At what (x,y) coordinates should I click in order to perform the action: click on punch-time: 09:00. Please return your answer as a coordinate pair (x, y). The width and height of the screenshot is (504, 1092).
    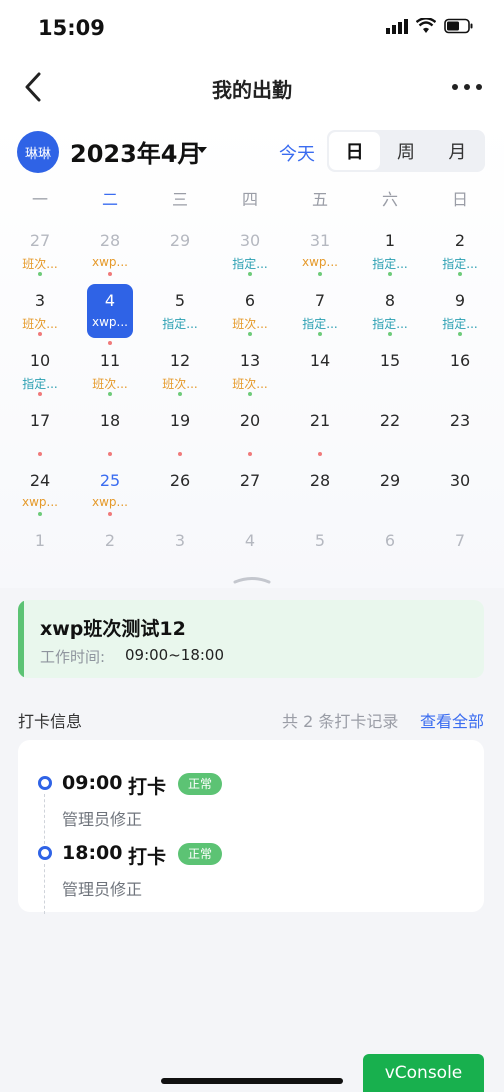
    Looking at the image, I should click on (92, 783).